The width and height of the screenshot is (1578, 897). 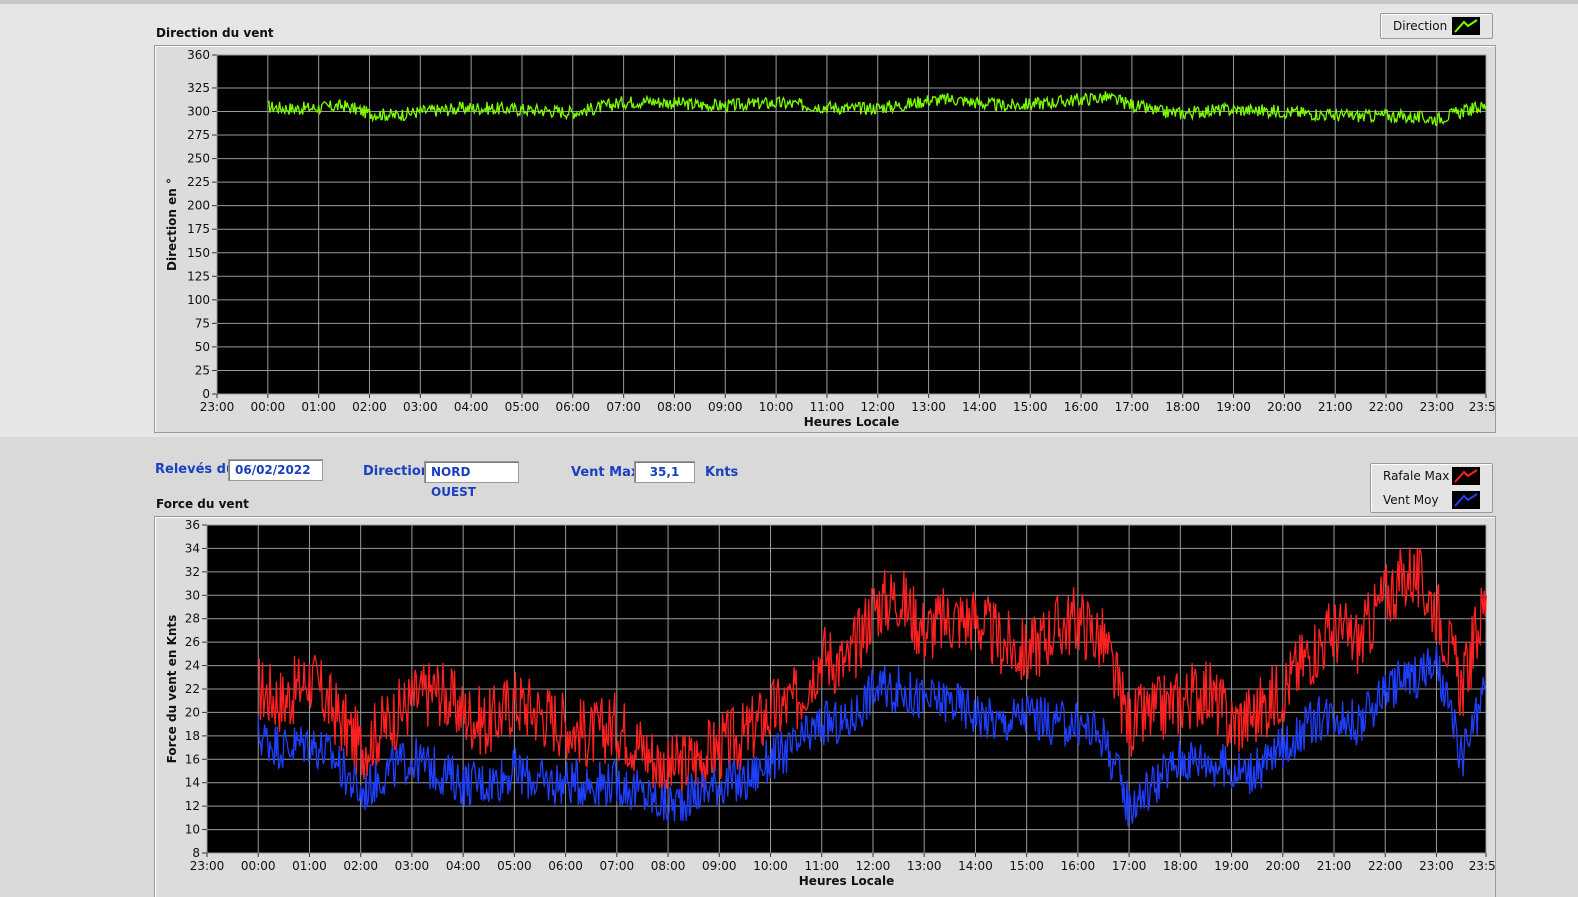 What do you see at coordinates (1420, 26) in the screenshot?
I see `legend-label-direction: Direction` at bounding box center [1420, 26].